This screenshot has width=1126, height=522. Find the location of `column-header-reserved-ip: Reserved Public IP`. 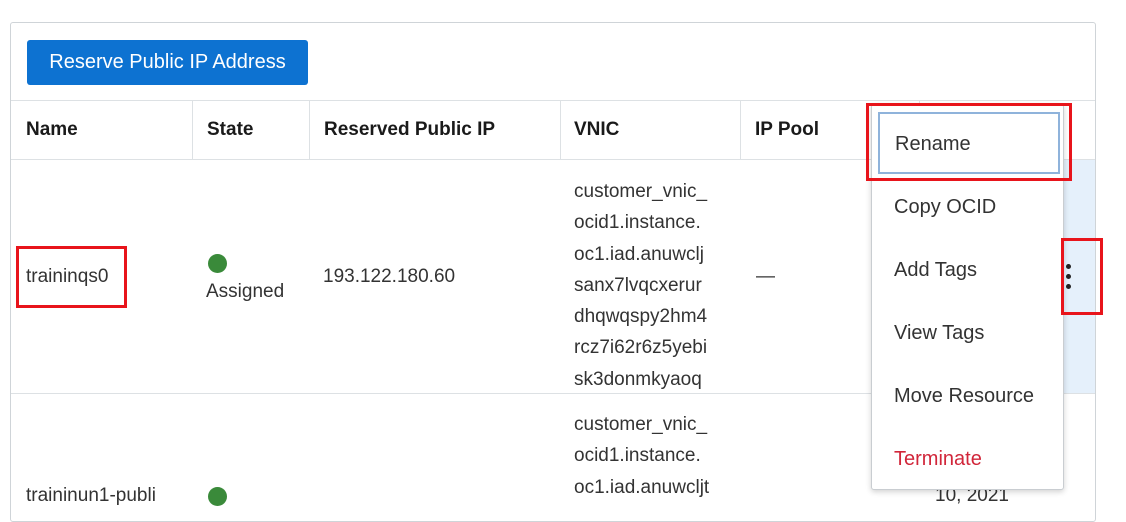

column-header-reserved-ip: Reserved Public IP is located at coordinates (409, 130).